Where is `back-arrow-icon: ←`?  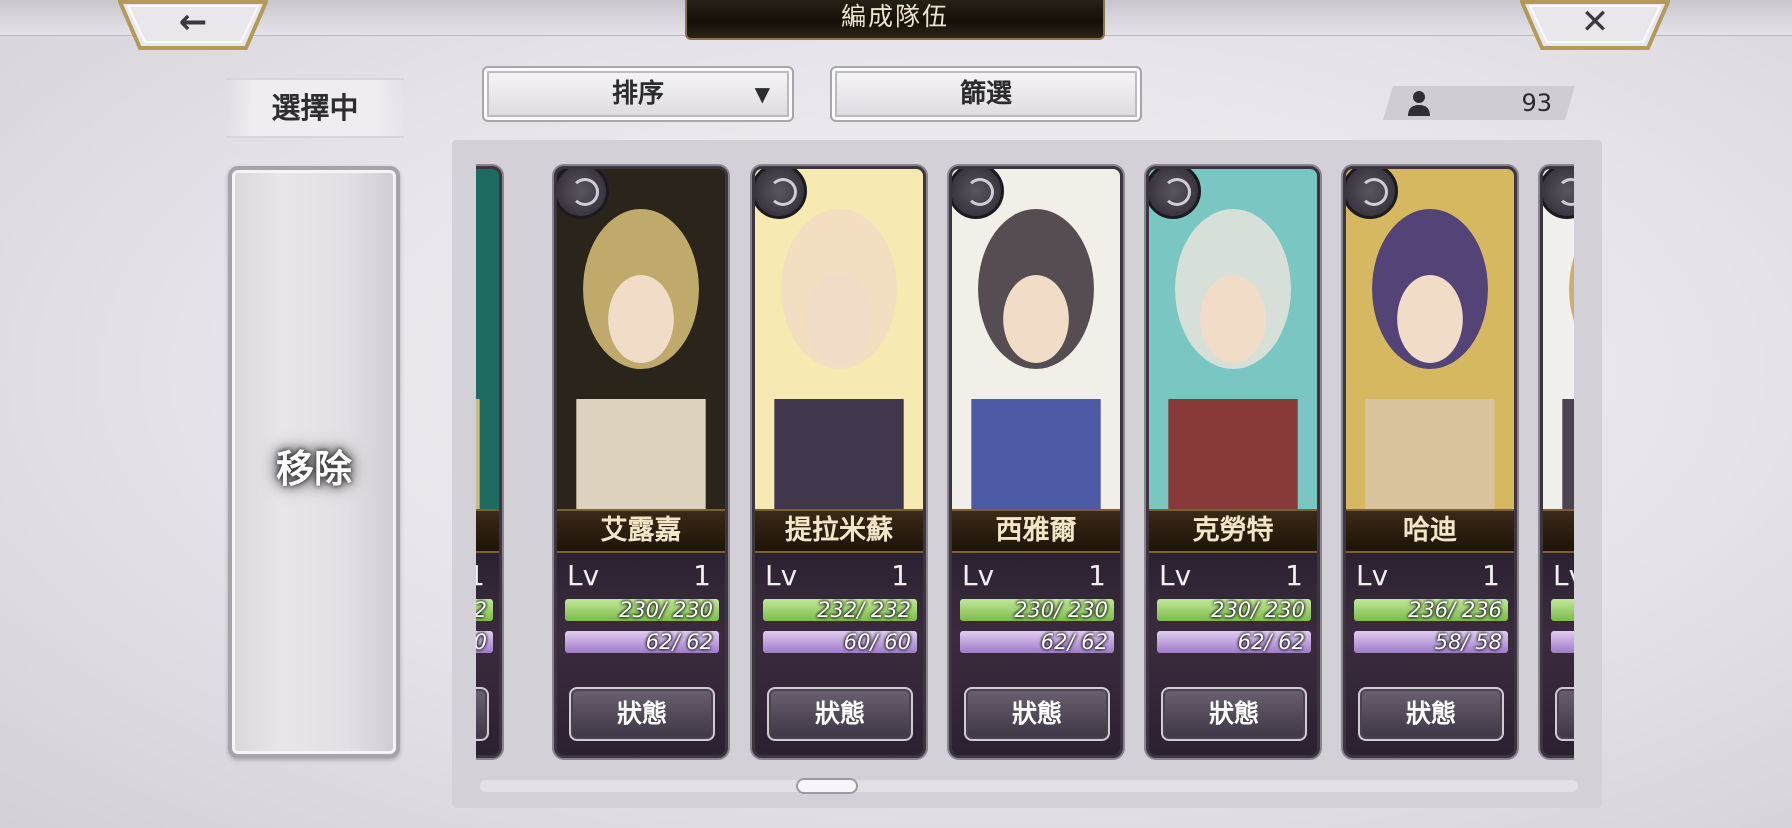
back-arrow-icon: ← is located at coordinates (193, 22).